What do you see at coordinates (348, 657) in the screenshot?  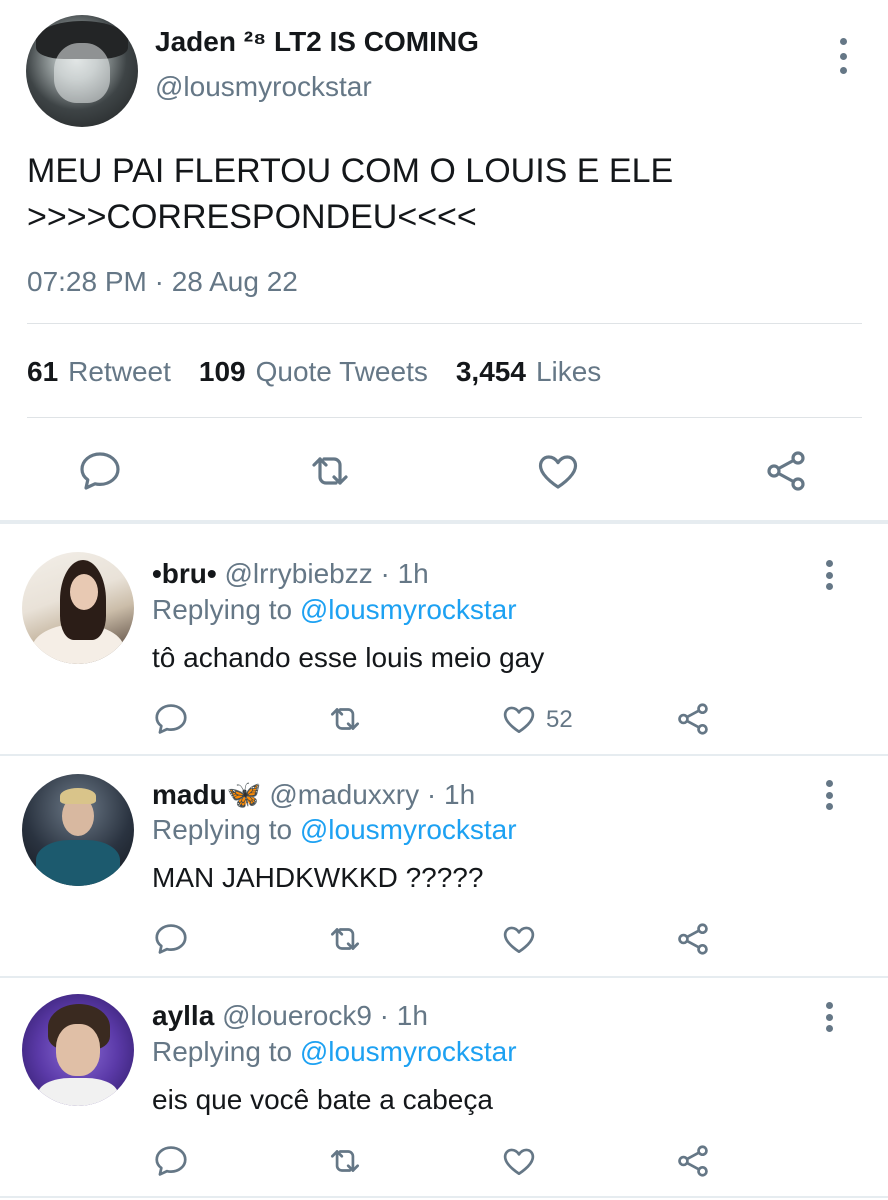 I see `reply-text: tô achando esse louis meio gay` at bounding box center [348, 657].